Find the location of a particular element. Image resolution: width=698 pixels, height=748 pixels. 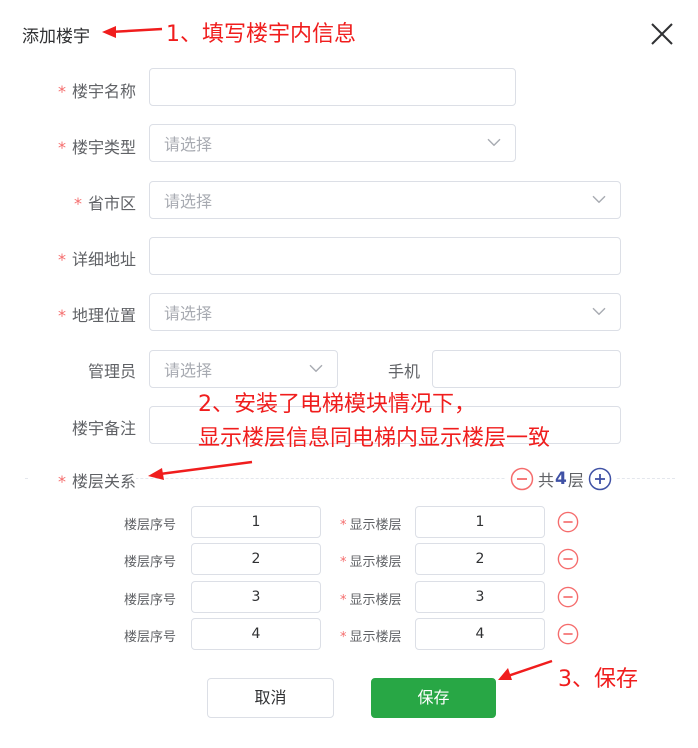

phone-input is located at coordinates (526, 369).